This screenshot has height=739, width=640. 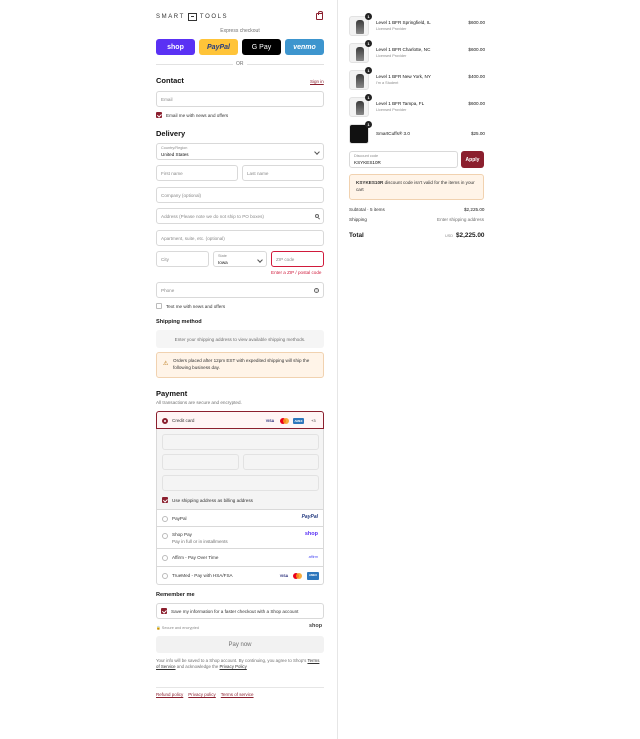 What do you see at coordinates (158, 628) in the screenshot?
I see `lock-icon: 🔒` at bounding box center [158, 628].